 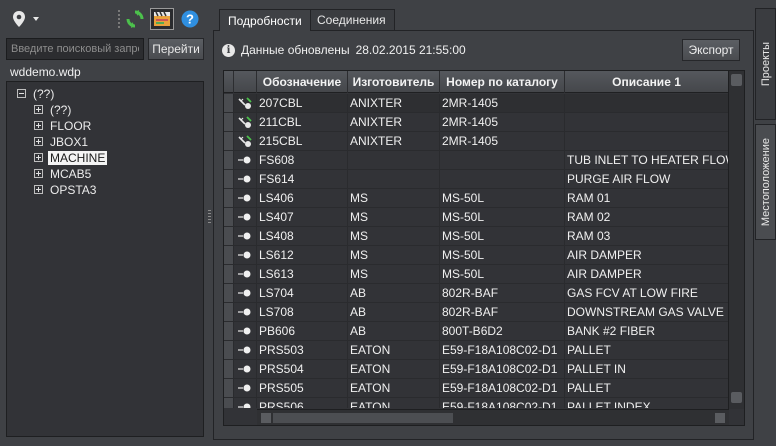 I want to click on cell-catalog: E59-F18A108C02-D1, so click(x=502, y=369).